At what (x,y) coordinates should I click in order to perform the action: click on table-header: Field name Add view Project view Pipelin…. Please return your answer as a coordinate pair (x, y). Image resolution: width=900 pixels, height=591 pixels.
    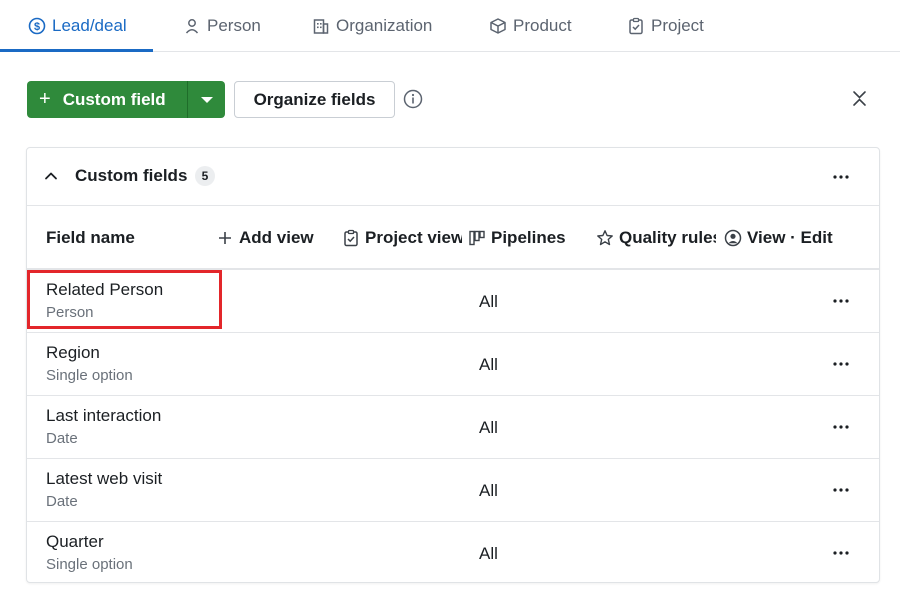
    Looking at the image, I should click on (453, 238).